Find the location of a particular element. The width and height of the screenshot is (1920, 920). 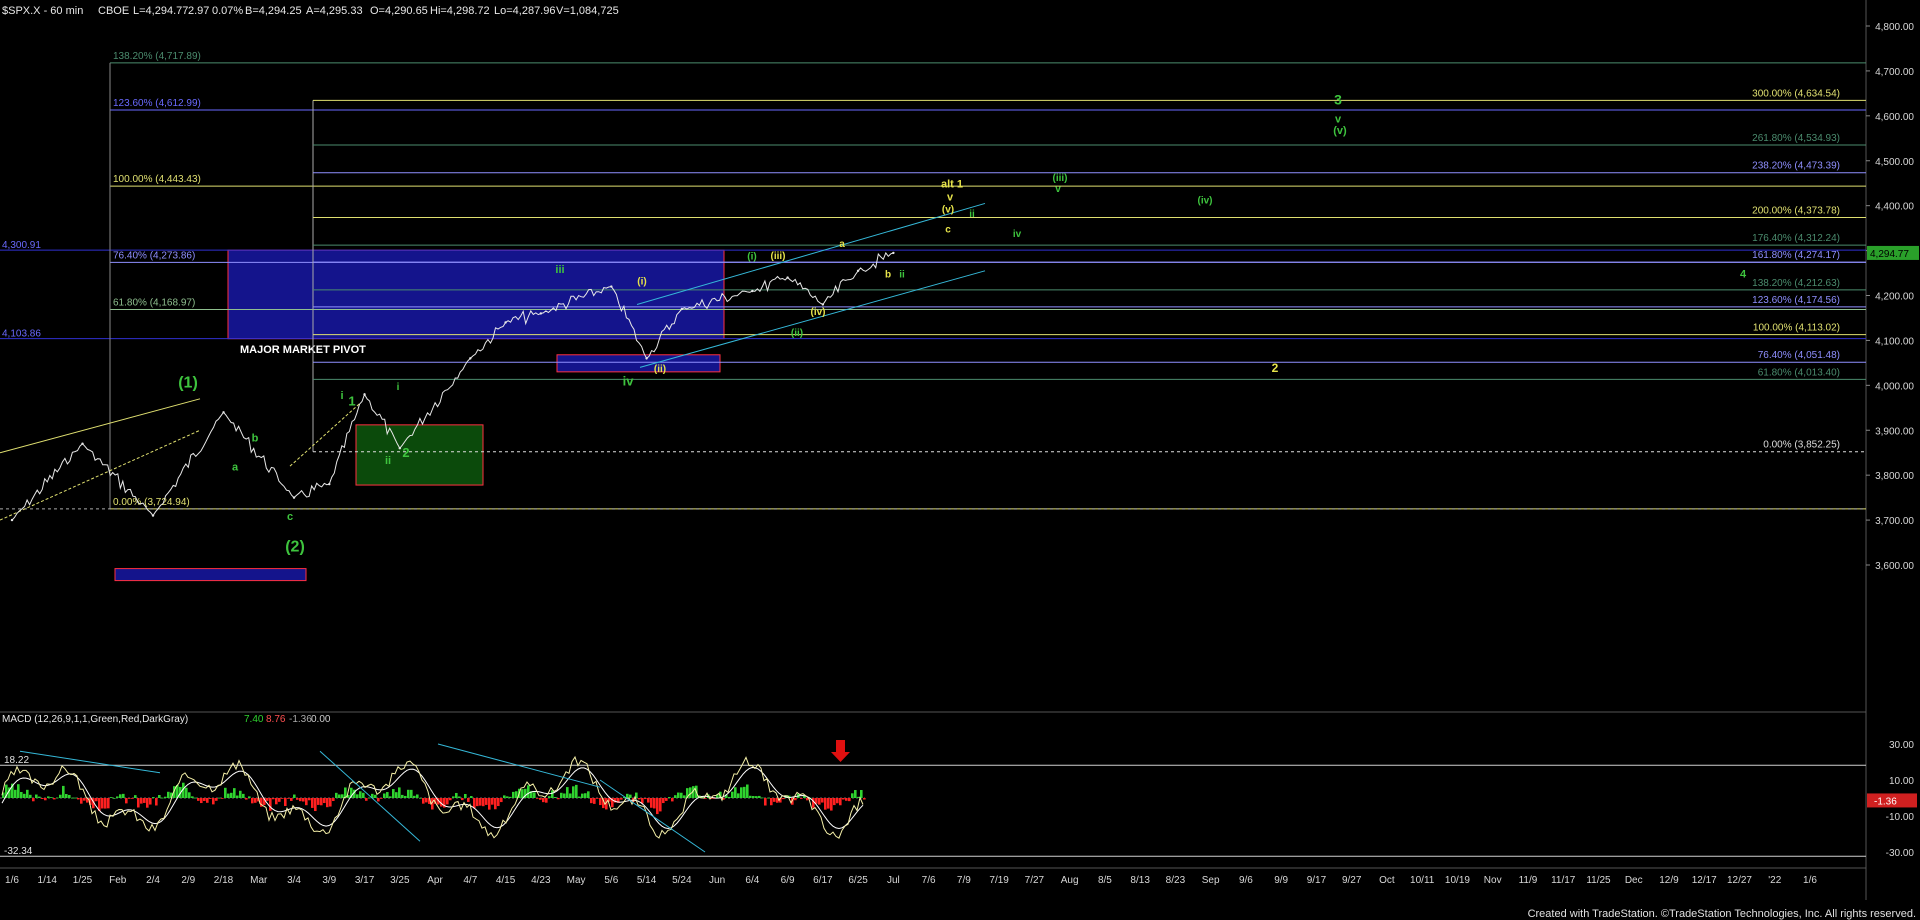

pivot-small-box is located at coordinates (638, 363).